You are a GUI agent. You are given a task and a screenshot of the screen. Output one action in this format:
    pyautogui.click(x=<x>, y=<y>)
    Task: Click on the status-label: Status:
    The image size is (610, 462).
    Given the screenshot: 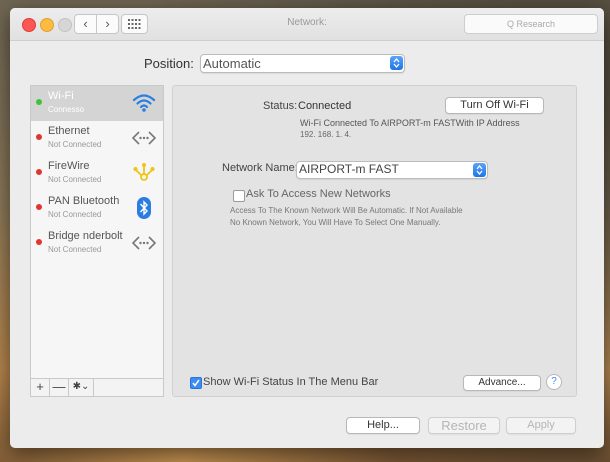 What is the action you would take?
    pyautogui.click(x=280, y=106)
    